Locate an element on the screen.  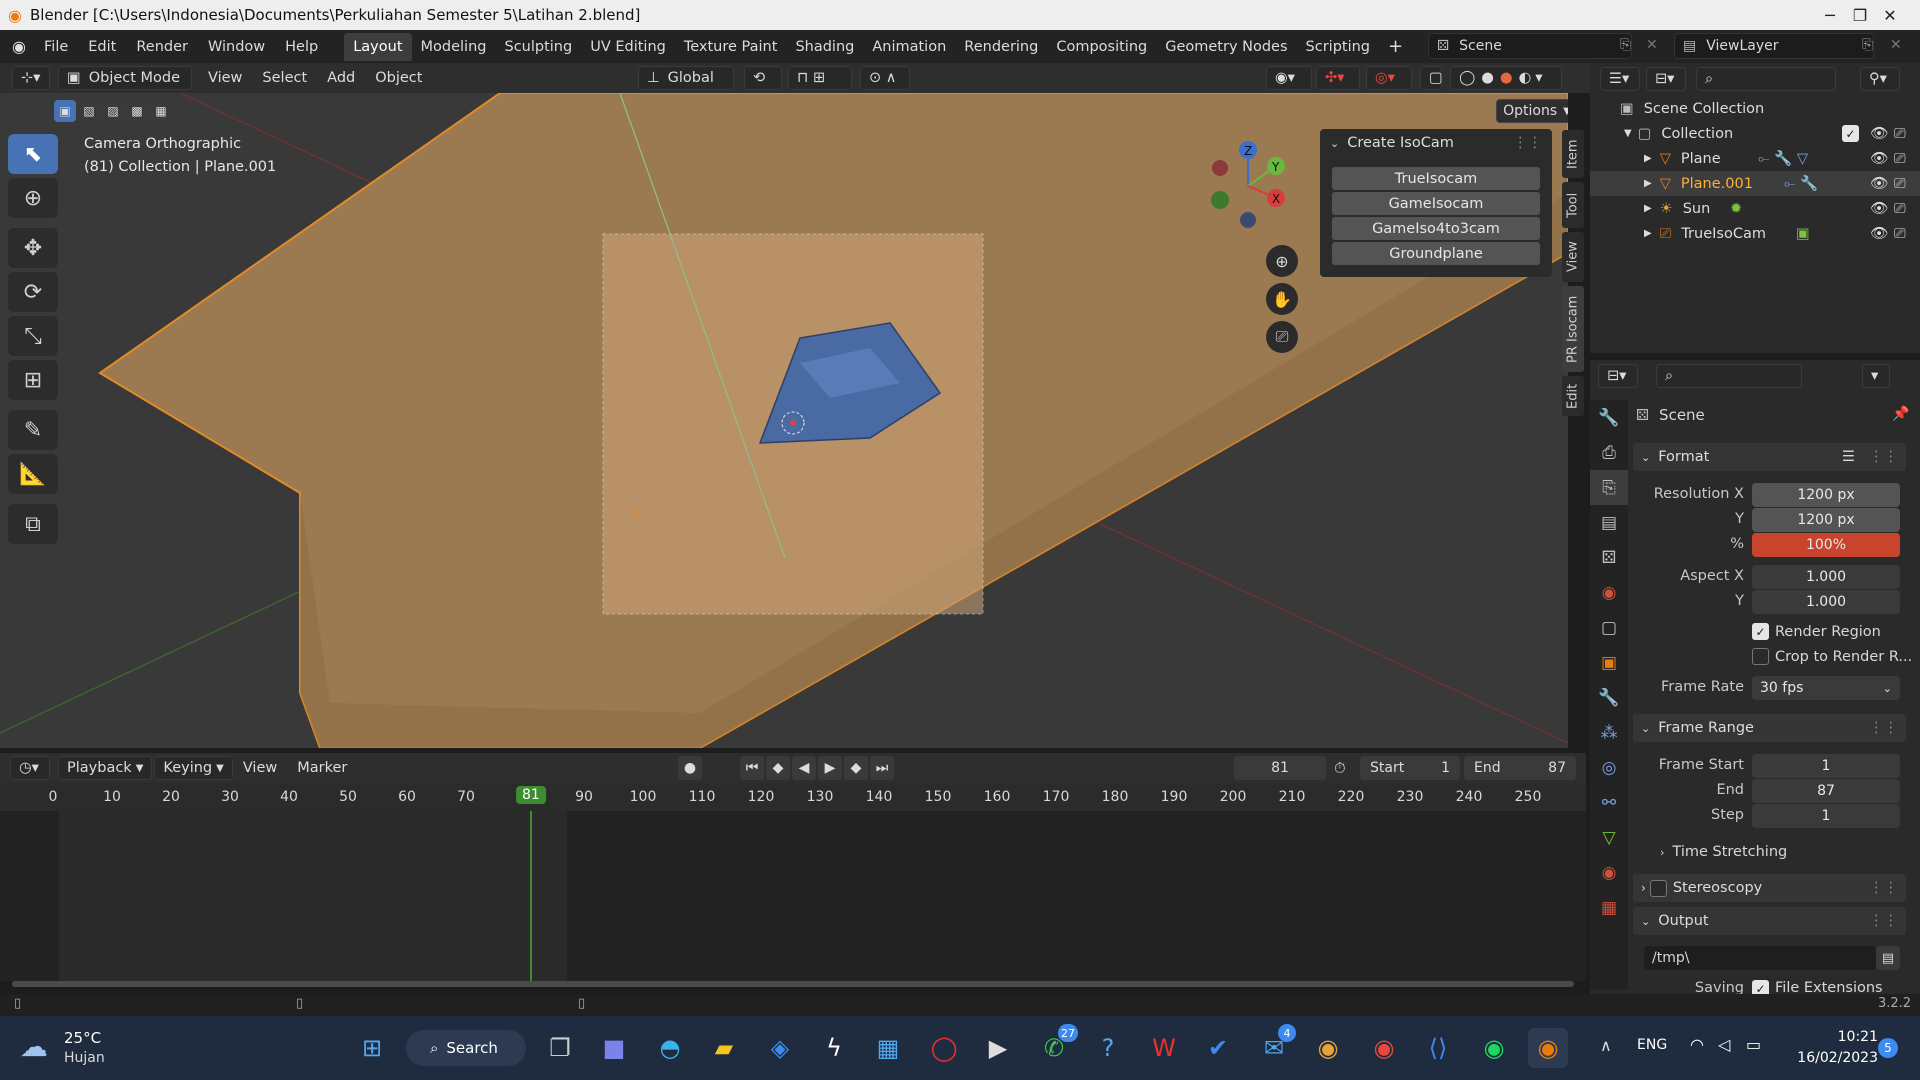
blender-menu-icon: ◉ is located at coordinates (23, 46).